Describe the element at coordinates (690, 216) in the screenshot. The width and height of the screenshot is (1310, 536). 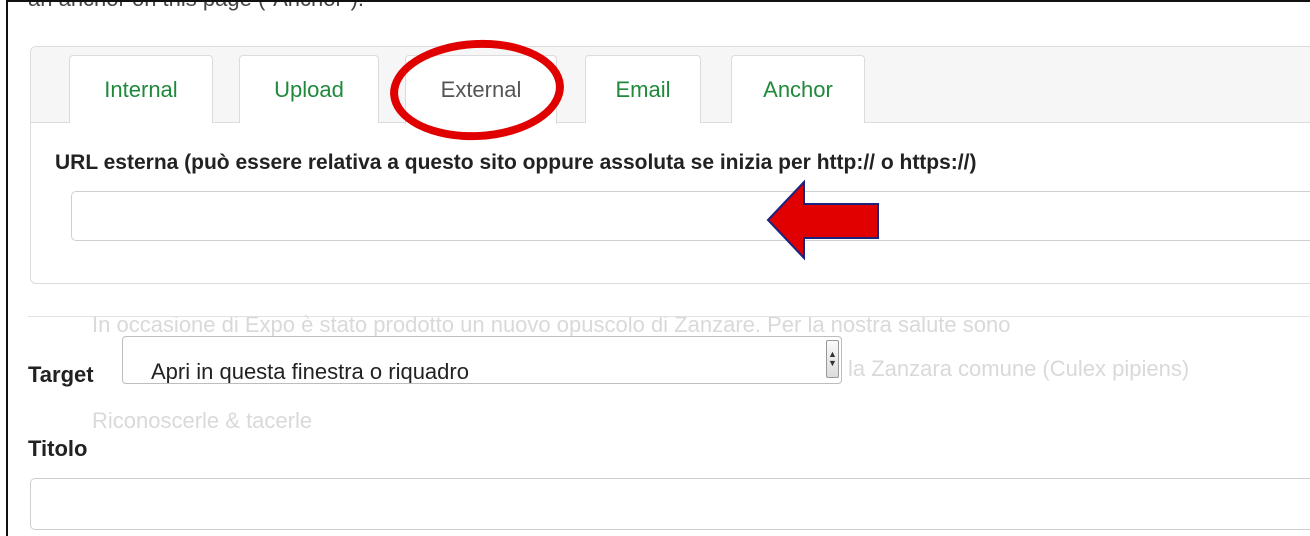
I see `external-url-input` at that location.